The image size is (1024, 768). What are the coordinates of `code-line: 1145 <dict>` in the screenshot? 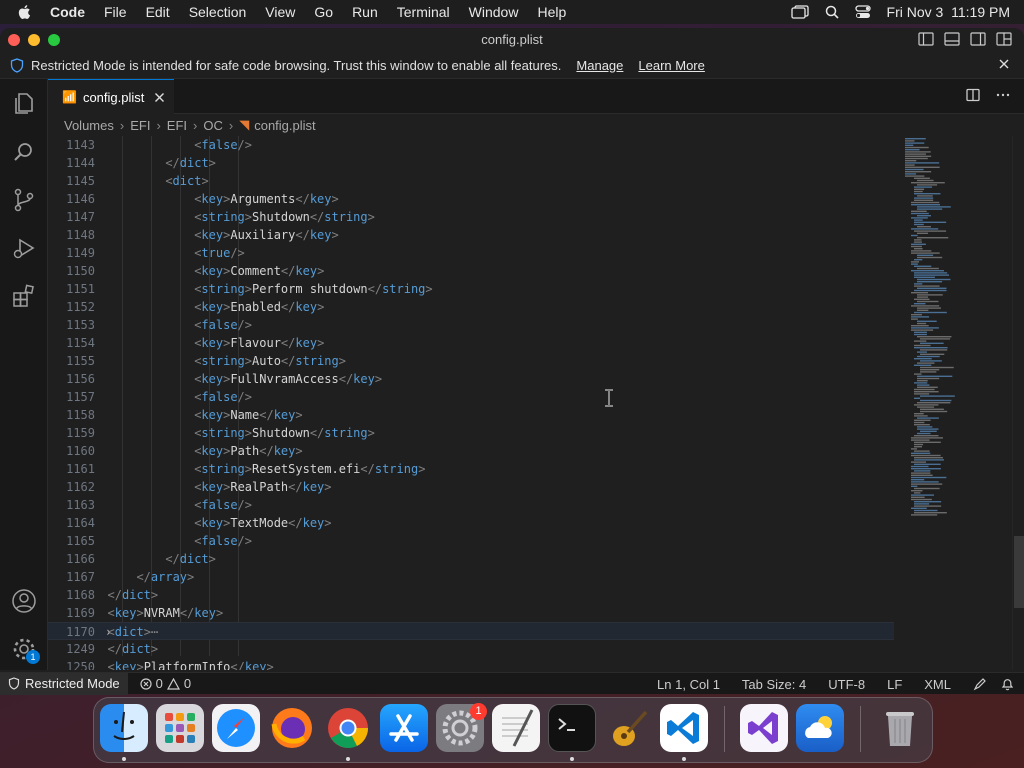 It's located at (471, 181).